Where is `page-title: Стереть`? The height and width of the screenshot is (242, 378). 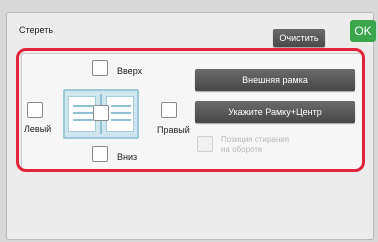 page-title: Стереть is located at coordinates (36, 30).